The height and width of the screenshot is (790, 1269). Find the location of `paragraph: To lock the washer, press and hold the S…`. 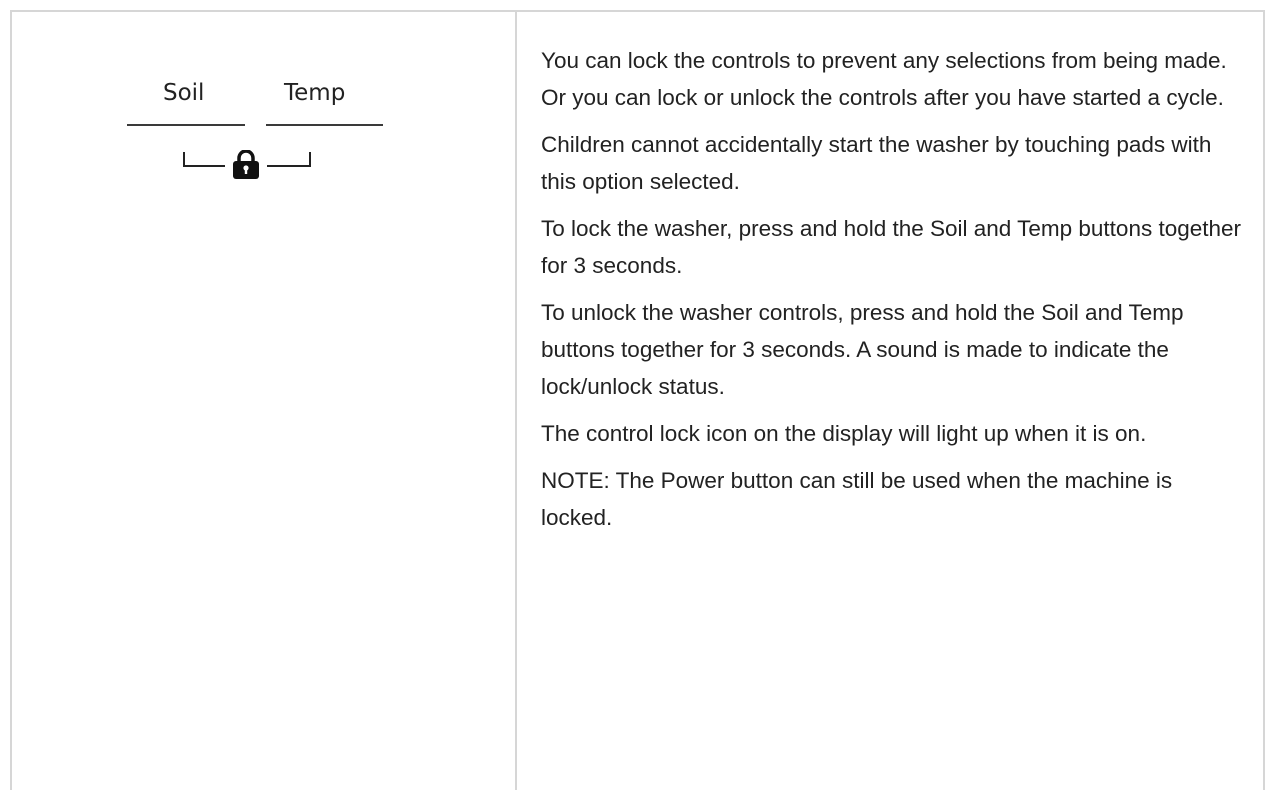

paragraph: To lock the washer, press and hold the S… is located at coordinates (891, 247).